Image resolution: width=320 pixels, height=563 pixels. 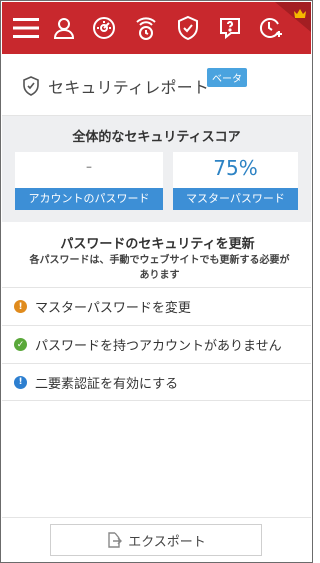 I want to click on info-icon: !, so click(x=20, y=382).